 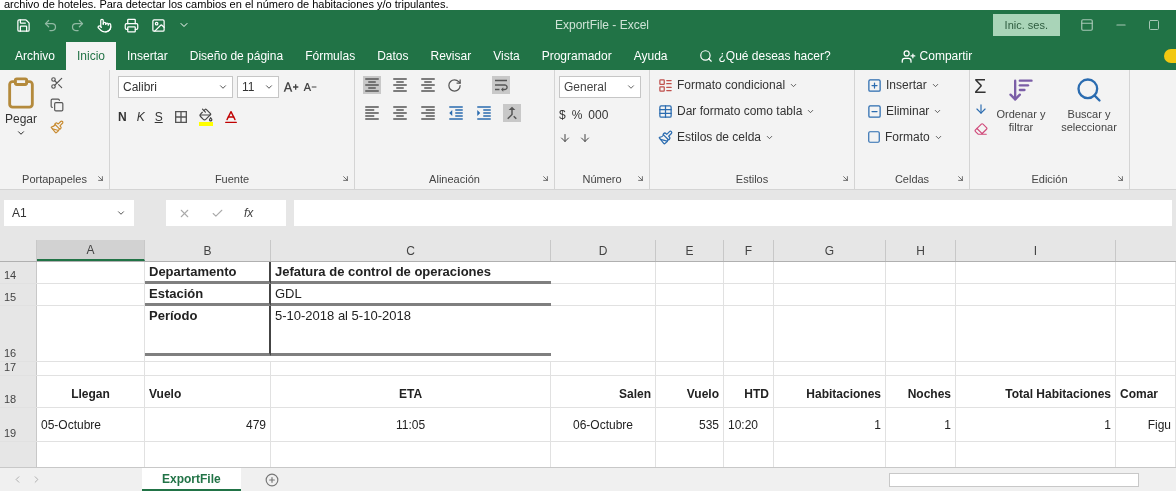 What do you see at coordinates (57, 127) in the screenshot?
I see `format-painter-icon` at bounding box center [57, 127].